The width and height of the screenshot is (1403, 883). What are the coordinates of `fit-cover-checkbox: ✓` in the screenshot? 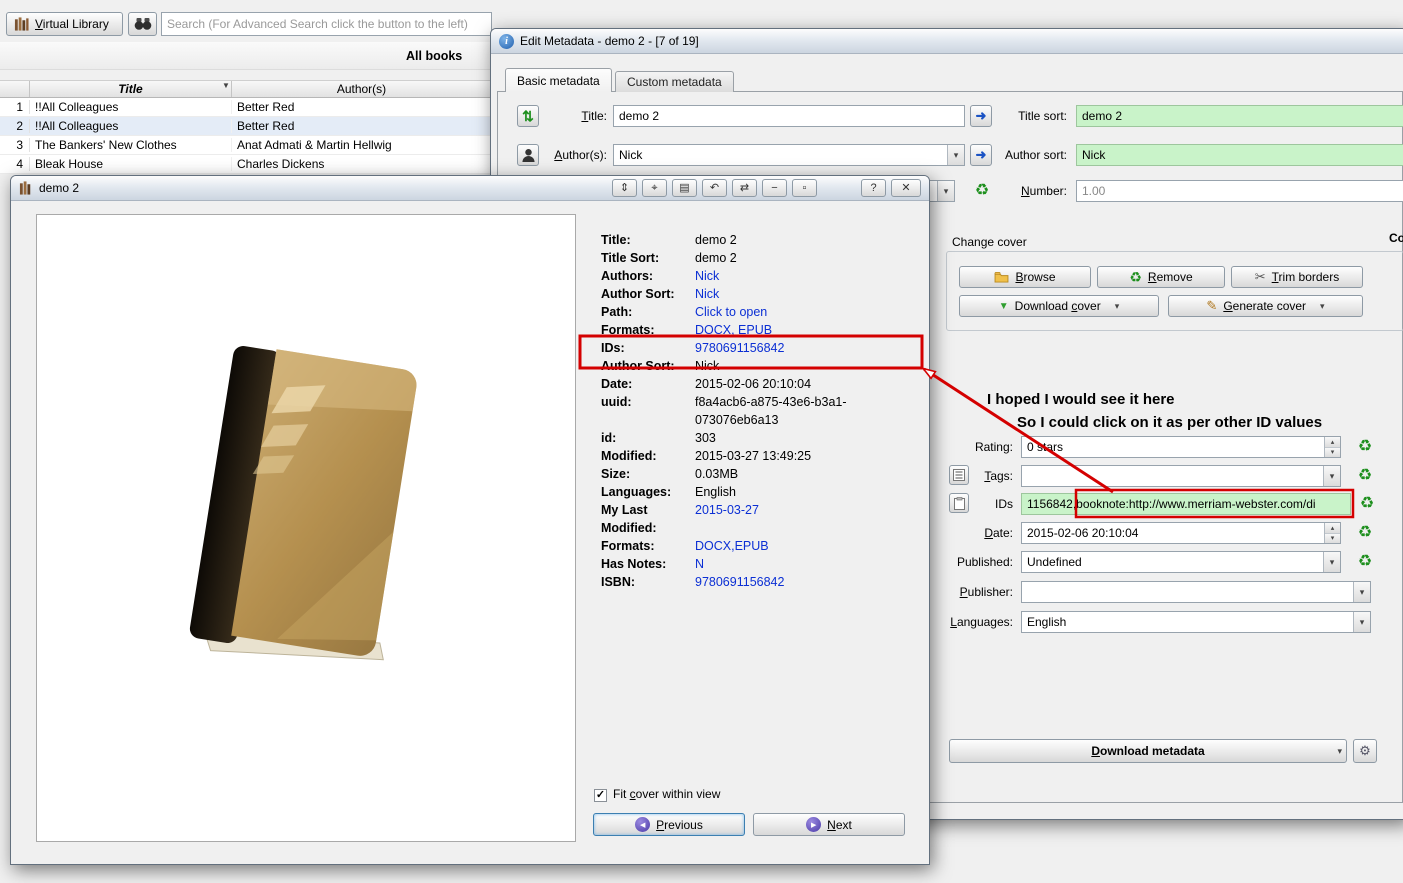 It's located at (600, 795).